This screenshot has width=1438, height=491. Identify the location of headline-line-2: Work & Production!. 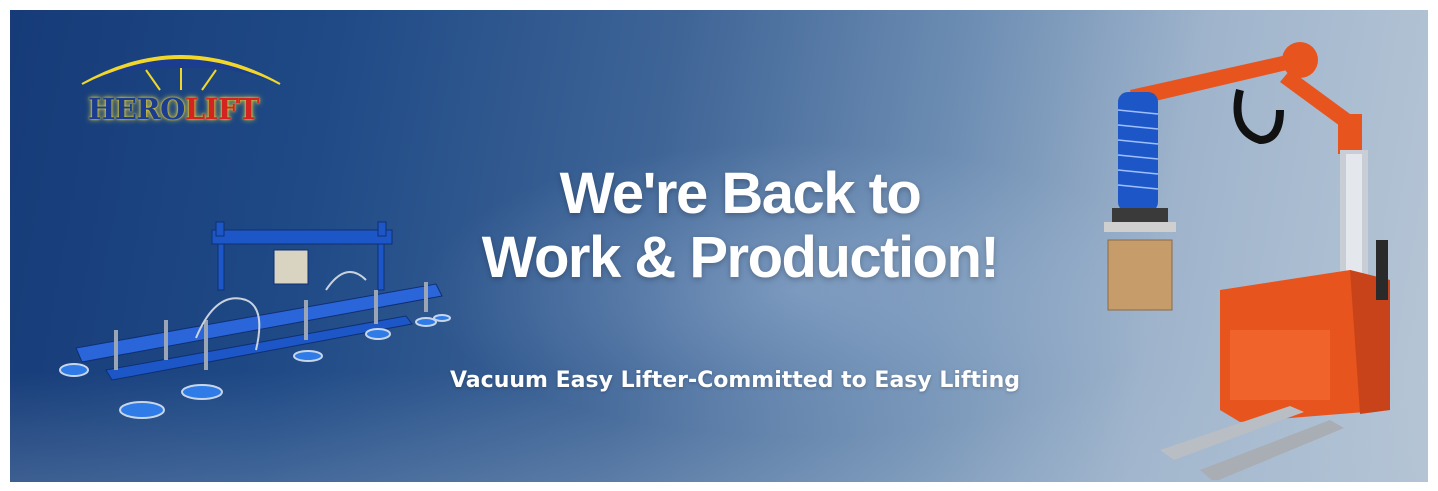
(740, 257).